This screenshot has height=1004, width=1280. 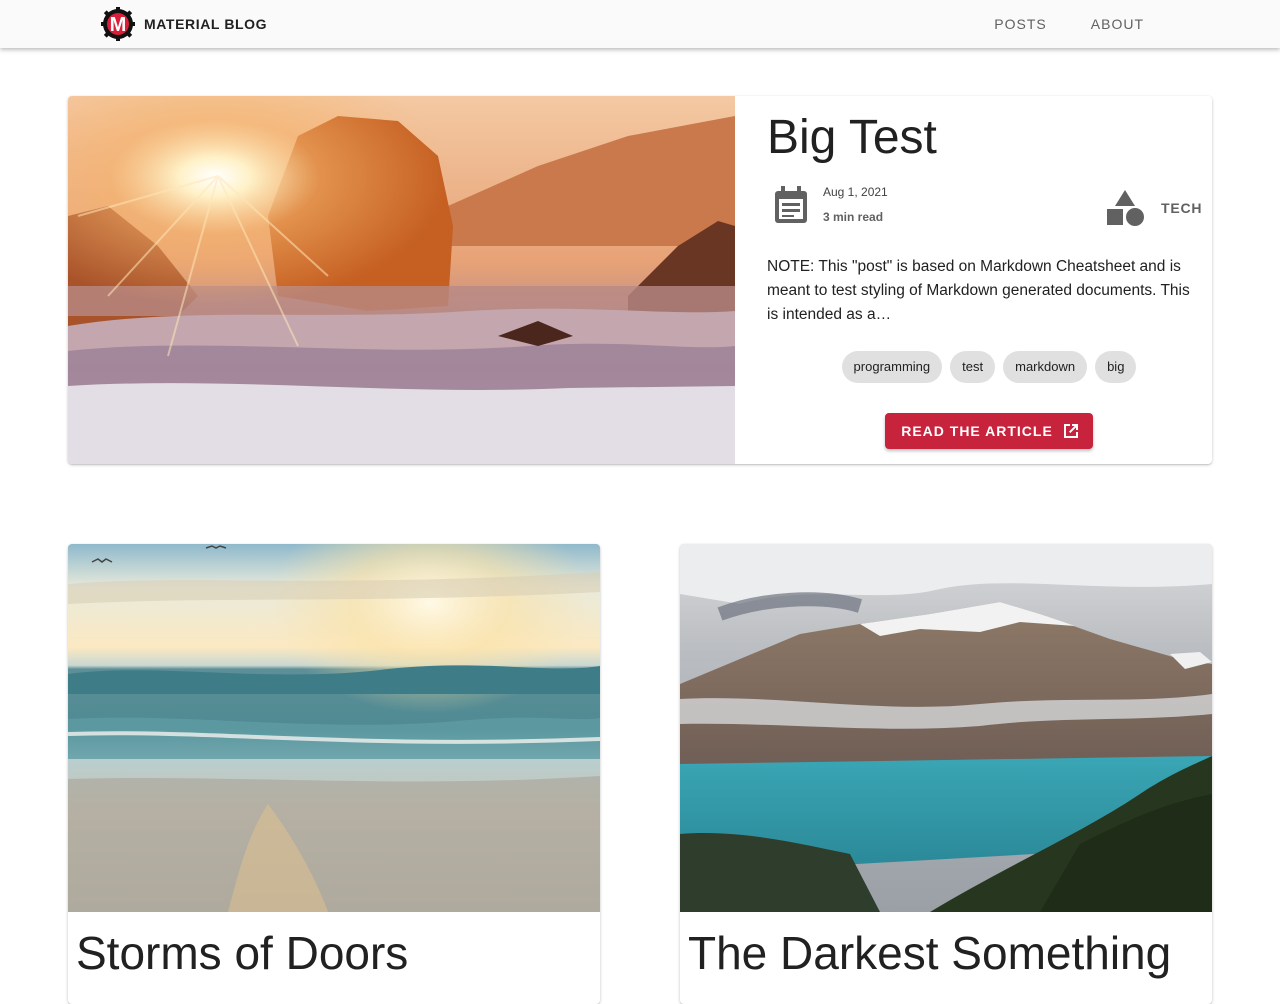 What do you see at coordinates (1117, 24) in the screenshot?
I see `nav-about-link: ABOUT` at bounding box center [1117, 24].